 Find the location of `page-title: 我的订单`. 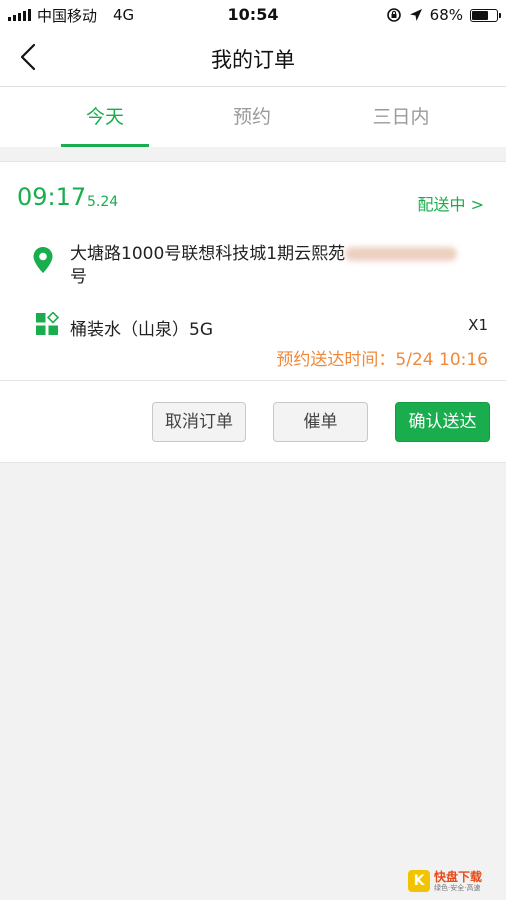

page-title: 我的订单 is located at coordinates (253, 60).